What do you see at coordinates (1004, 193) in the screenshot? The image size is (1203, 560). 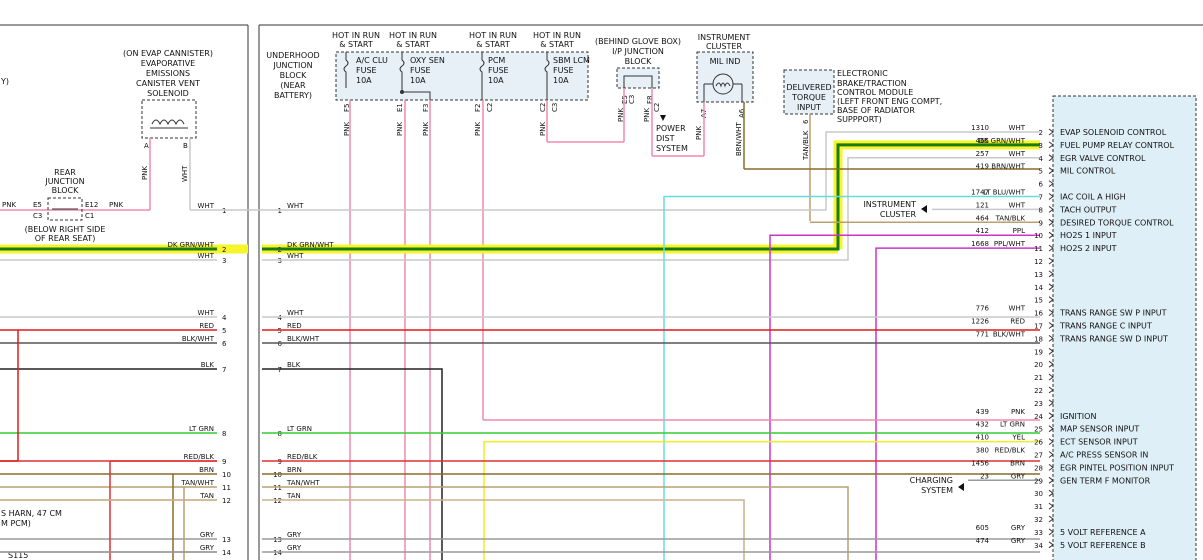 I see `pcm-wire-color: LT BLU/WHT` at bounding box center [1004, 193].